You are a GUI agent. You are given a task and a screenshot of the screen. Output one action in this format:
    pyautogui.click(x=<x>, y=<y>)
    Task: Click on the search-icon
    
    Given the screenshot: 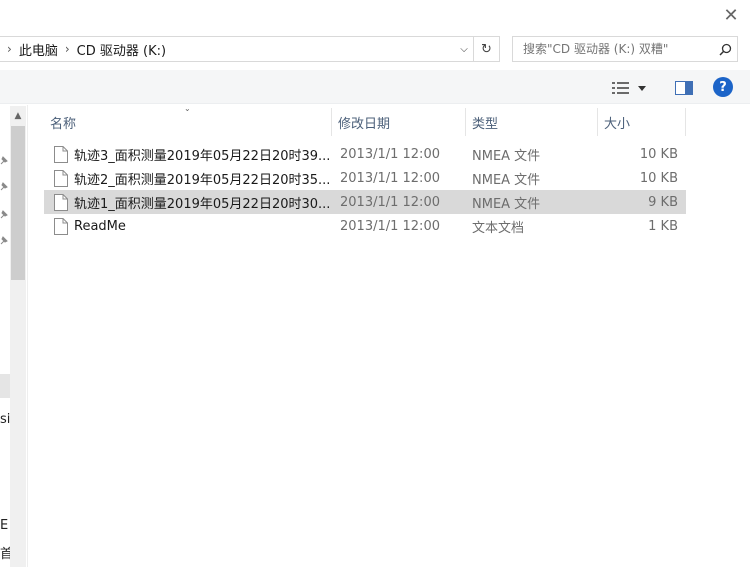 What is the action you would take?
    pyautogui.click(x=725, y=49)
    